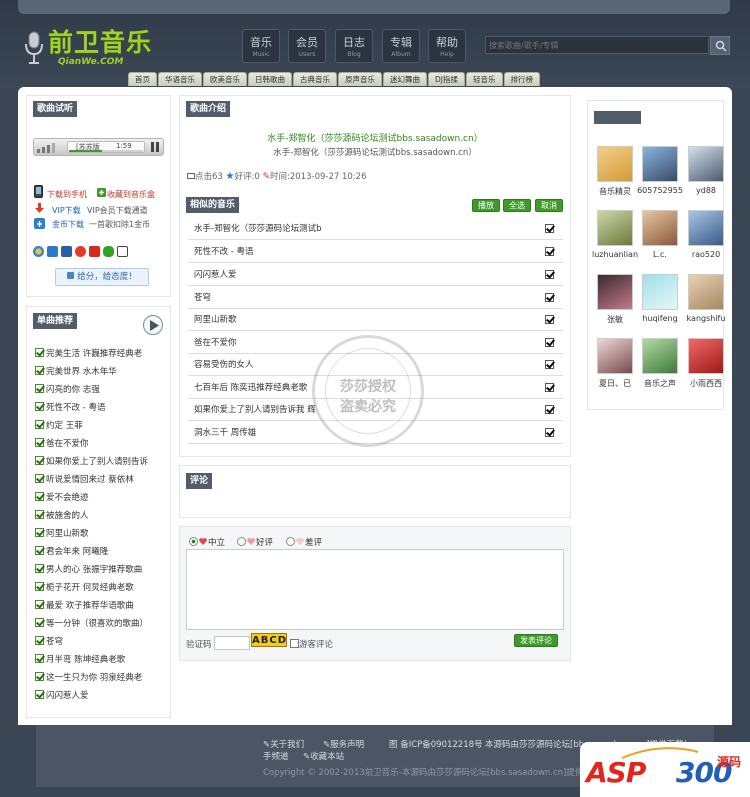 The height and width of the screenshot is (797, 750). What do you see at coordinates (311, 644) in the screenshot?
I see `guest-option: 游客评论` at bounding box center [311, 644].